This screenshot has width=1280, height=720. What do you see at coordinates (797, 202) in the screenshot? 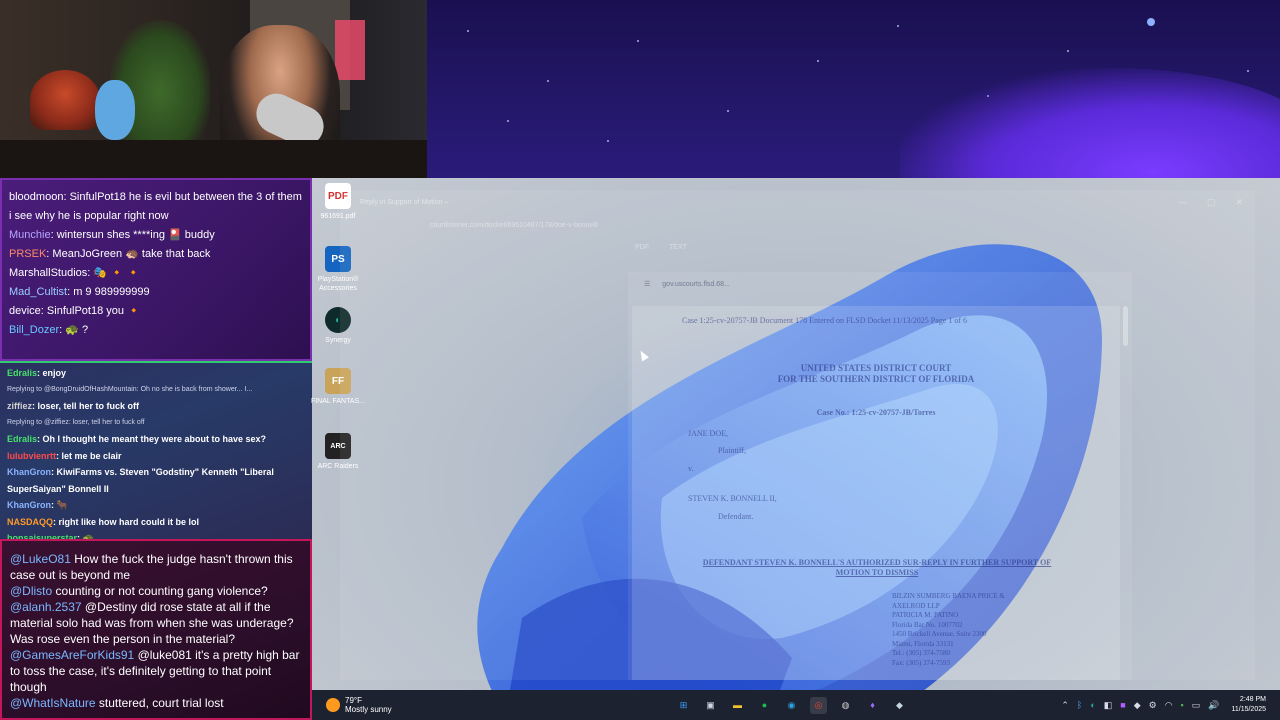
I see `browser-tab-bar: Reply in Support of Motion – — ▢ ✕` at bounding box center [797, 202].